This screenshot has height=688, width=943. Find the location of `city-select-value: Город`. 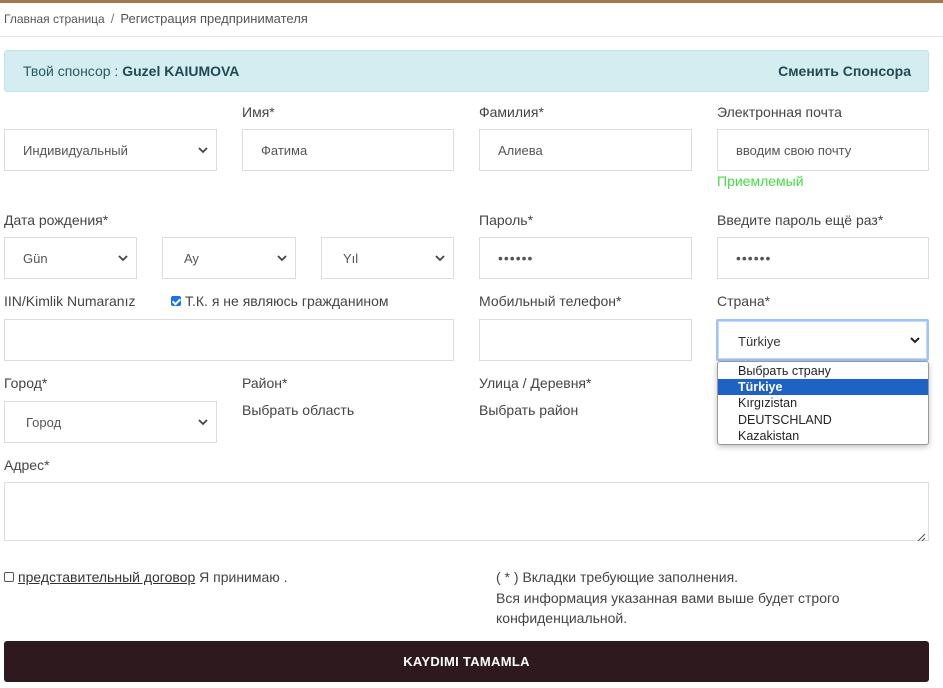

city-select-value: Город is located at coordinates (44, 422).